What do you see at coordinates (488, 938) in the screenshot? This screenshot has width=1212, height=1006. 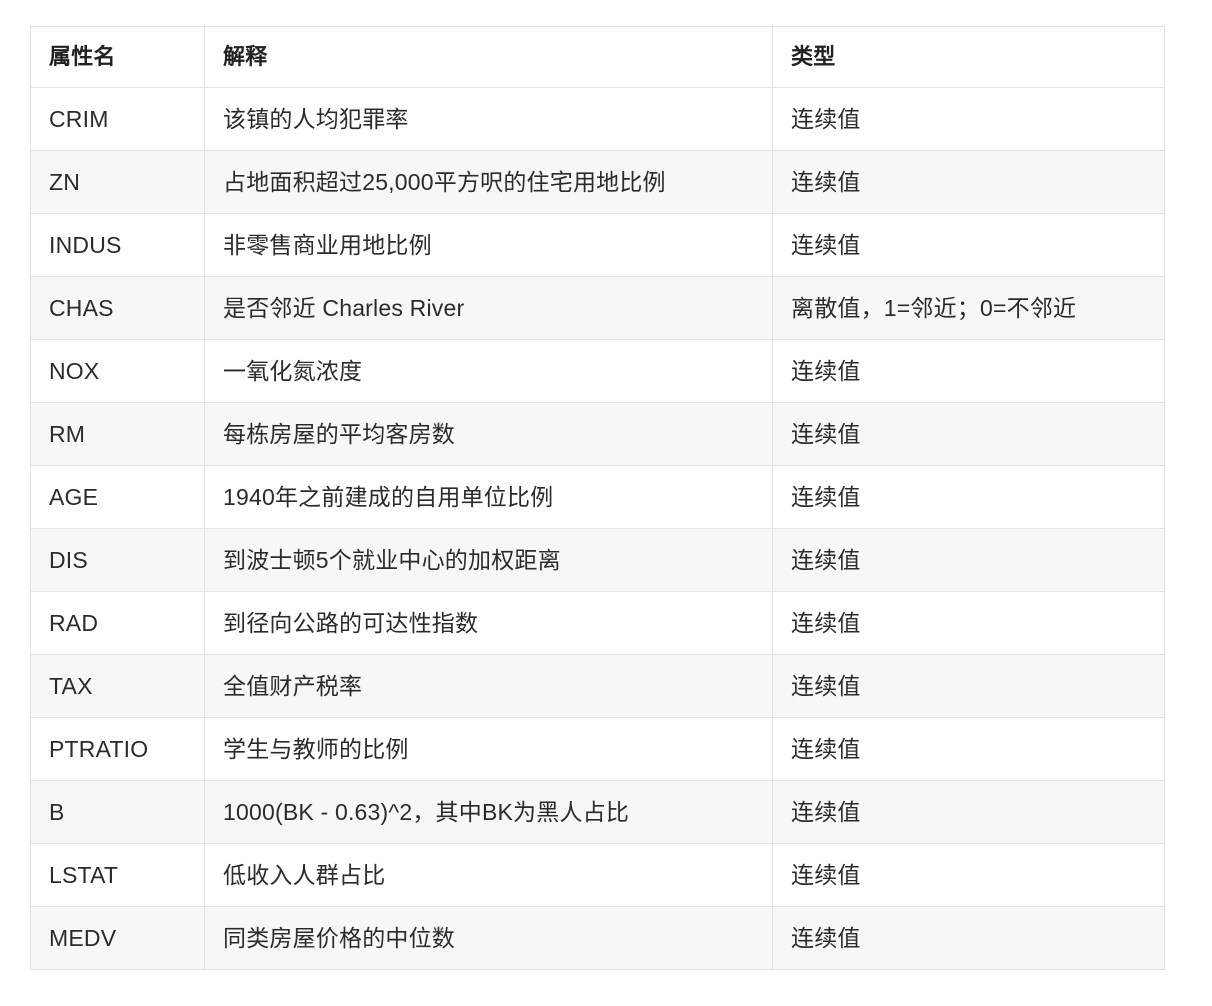 I see `cell-explanation: 同类房屋价格的中位数` at bounding box center [488, 938].